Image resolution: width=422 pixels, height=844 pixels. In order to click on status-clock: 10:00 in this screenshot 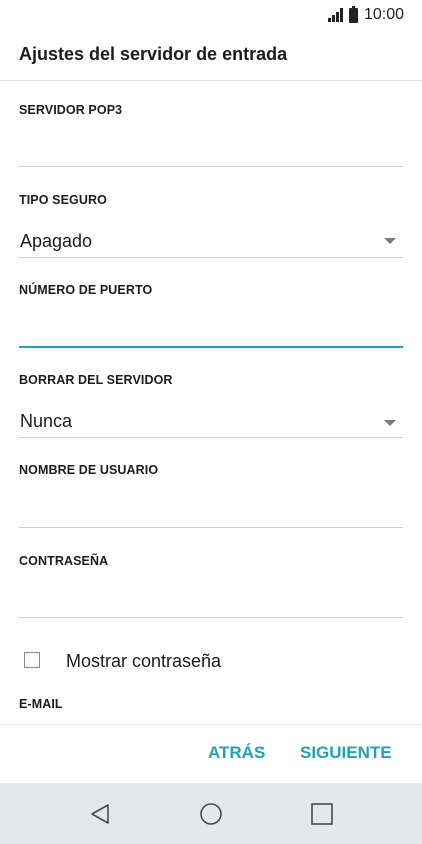, I will do `click(383, 14)`.